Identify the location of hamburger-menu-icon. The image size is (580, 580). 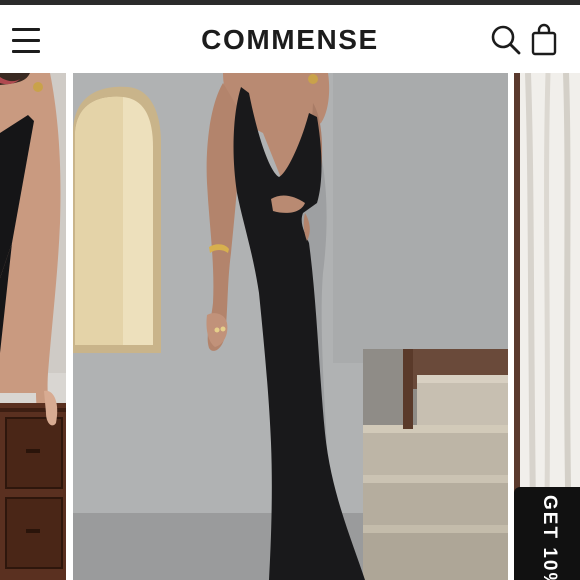
(27, 41).